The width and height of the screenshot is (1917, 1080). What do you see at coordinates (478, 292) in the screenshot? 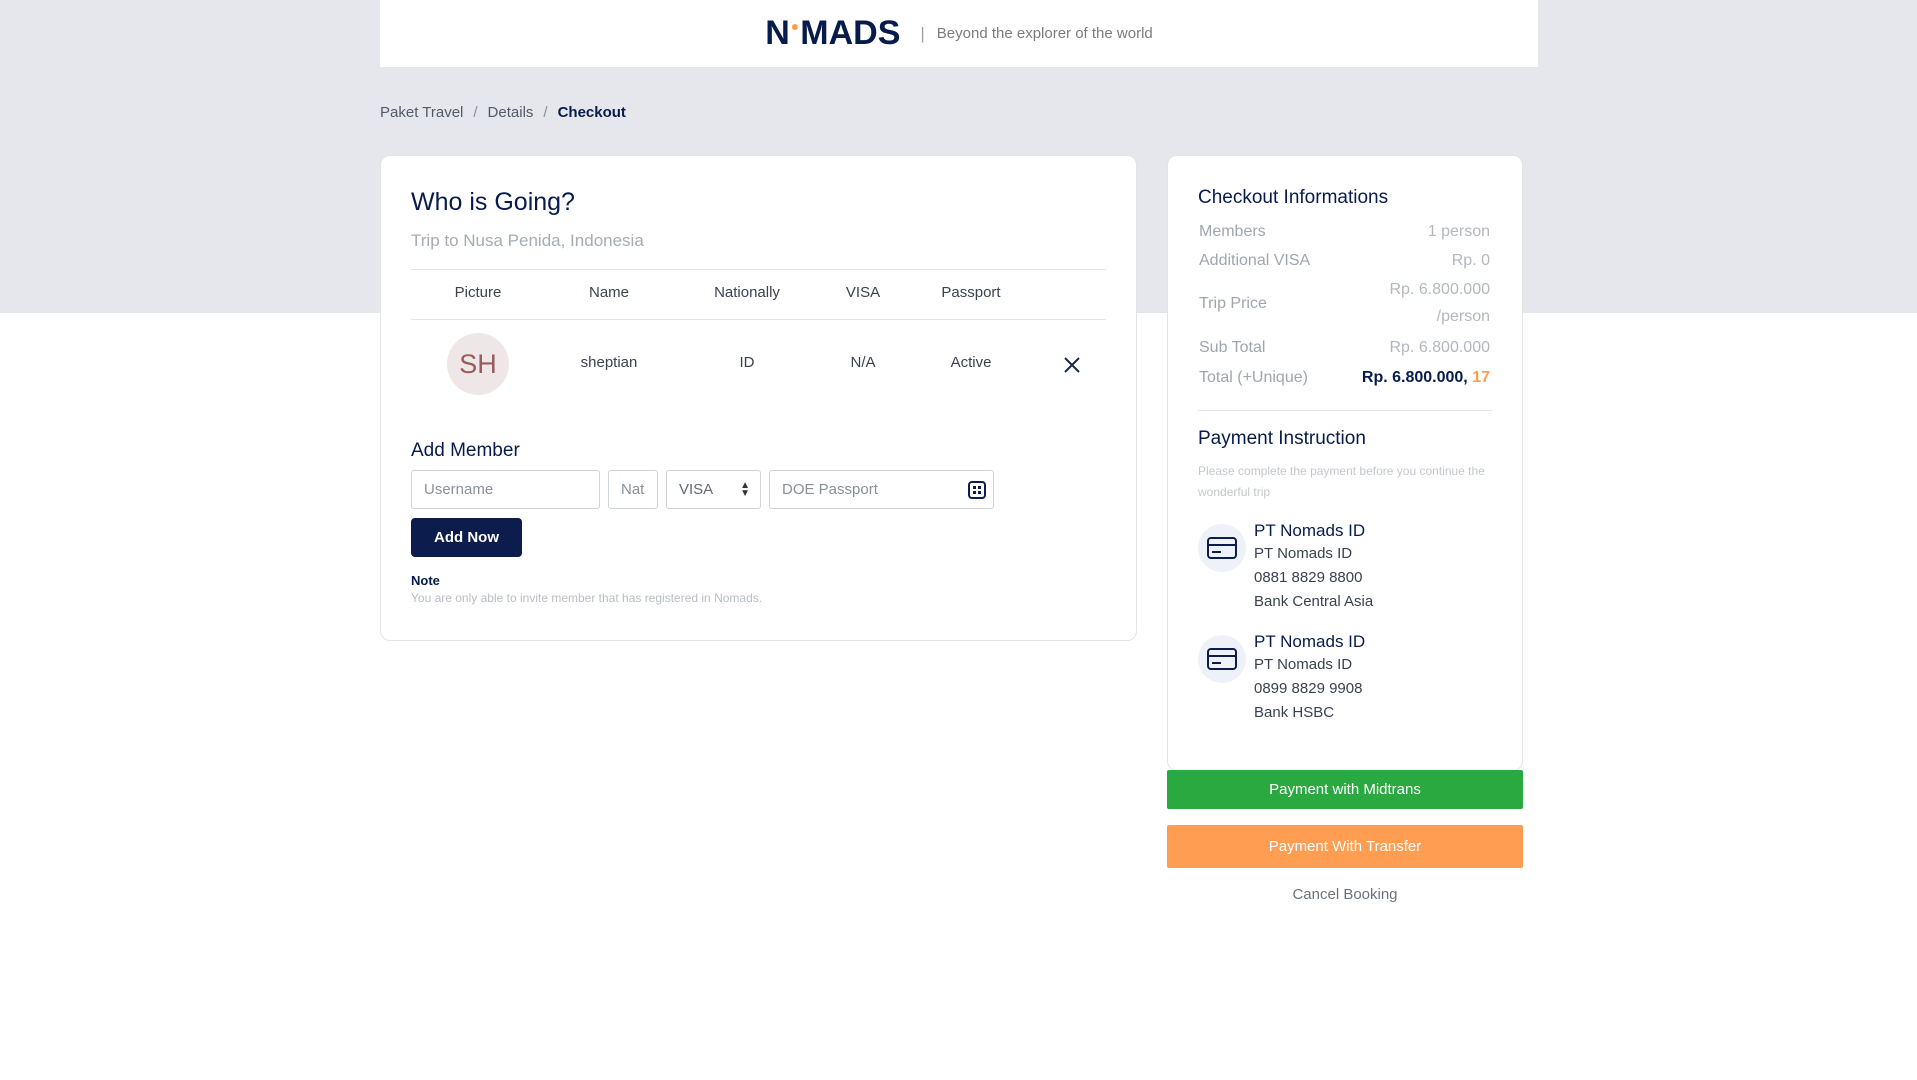
I see `column-header-picture: Picture` at bounding box center [478, 292].